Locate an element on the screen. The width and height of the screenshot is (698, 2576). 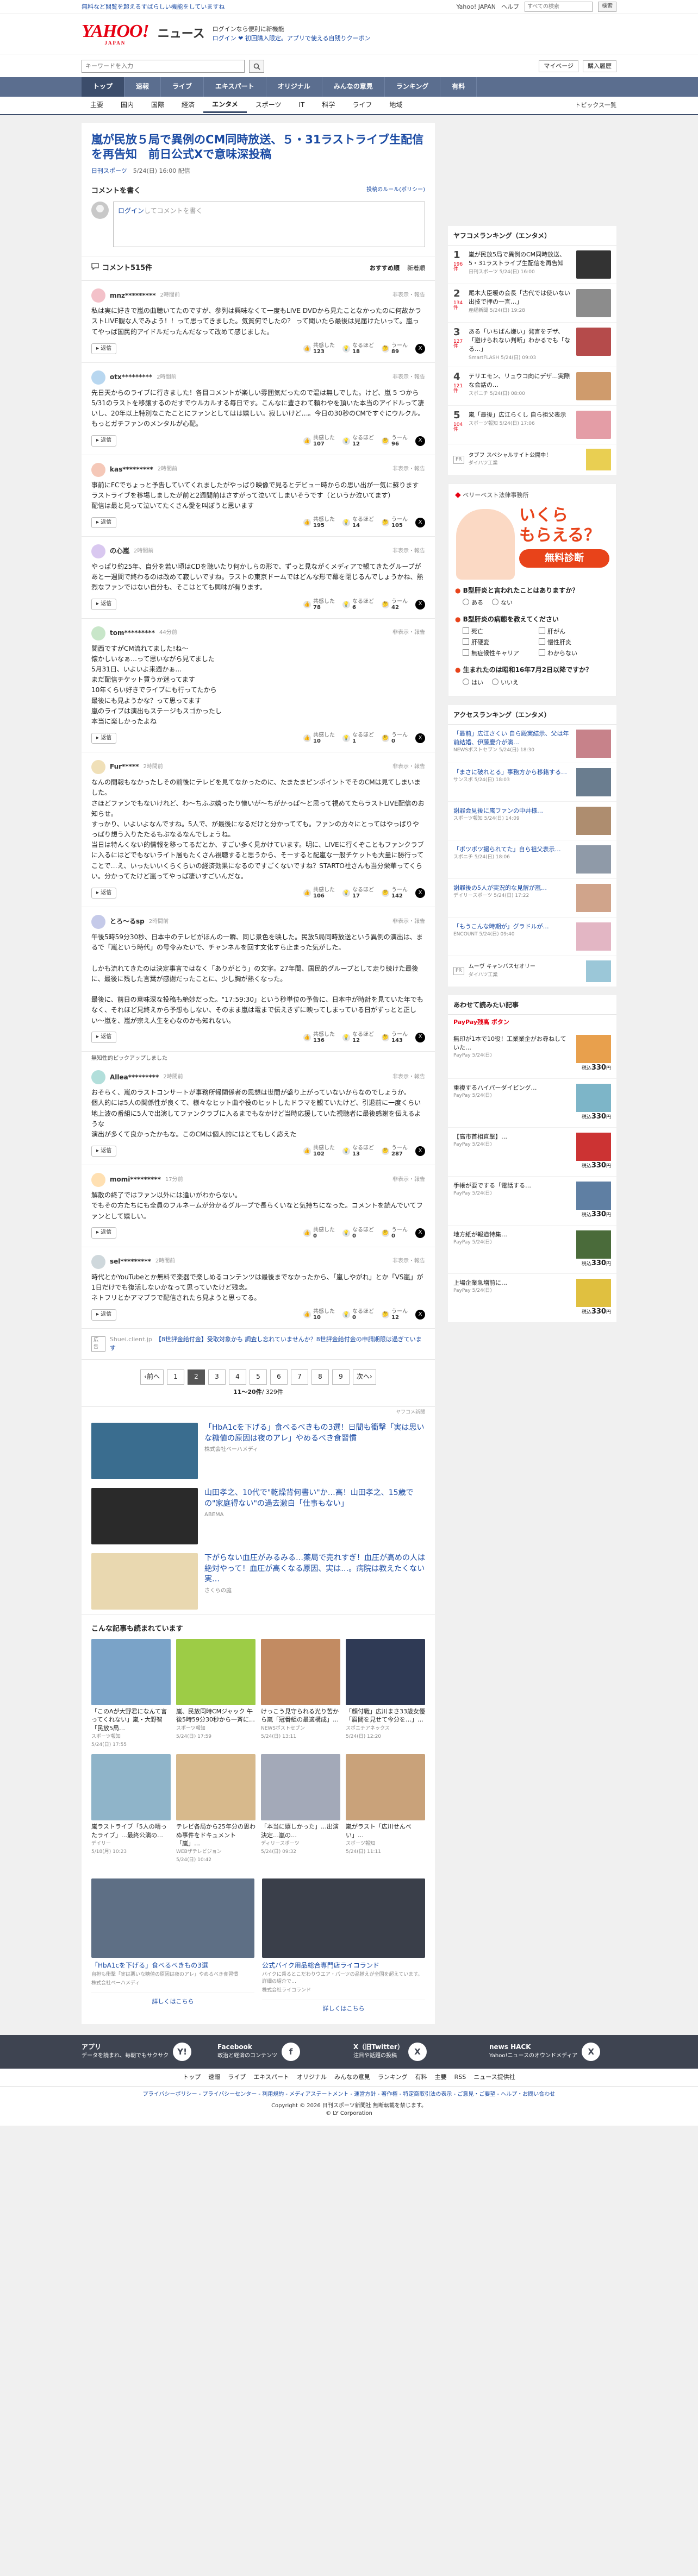
footer-app-icon: Y! is located at coordinates (182, 2052).